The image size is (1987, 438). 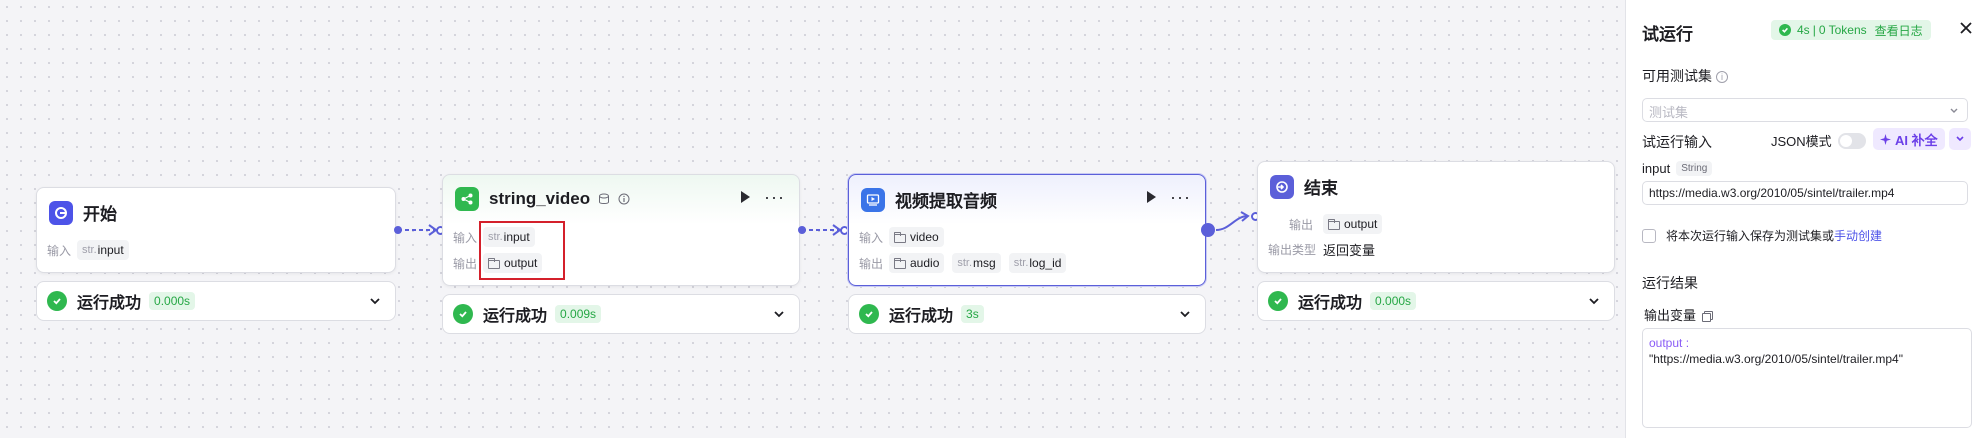 What do you see at coordinates (1694, 168) in the screenshot?
I see `type-badge: String` at bounding box center [1694, 168].